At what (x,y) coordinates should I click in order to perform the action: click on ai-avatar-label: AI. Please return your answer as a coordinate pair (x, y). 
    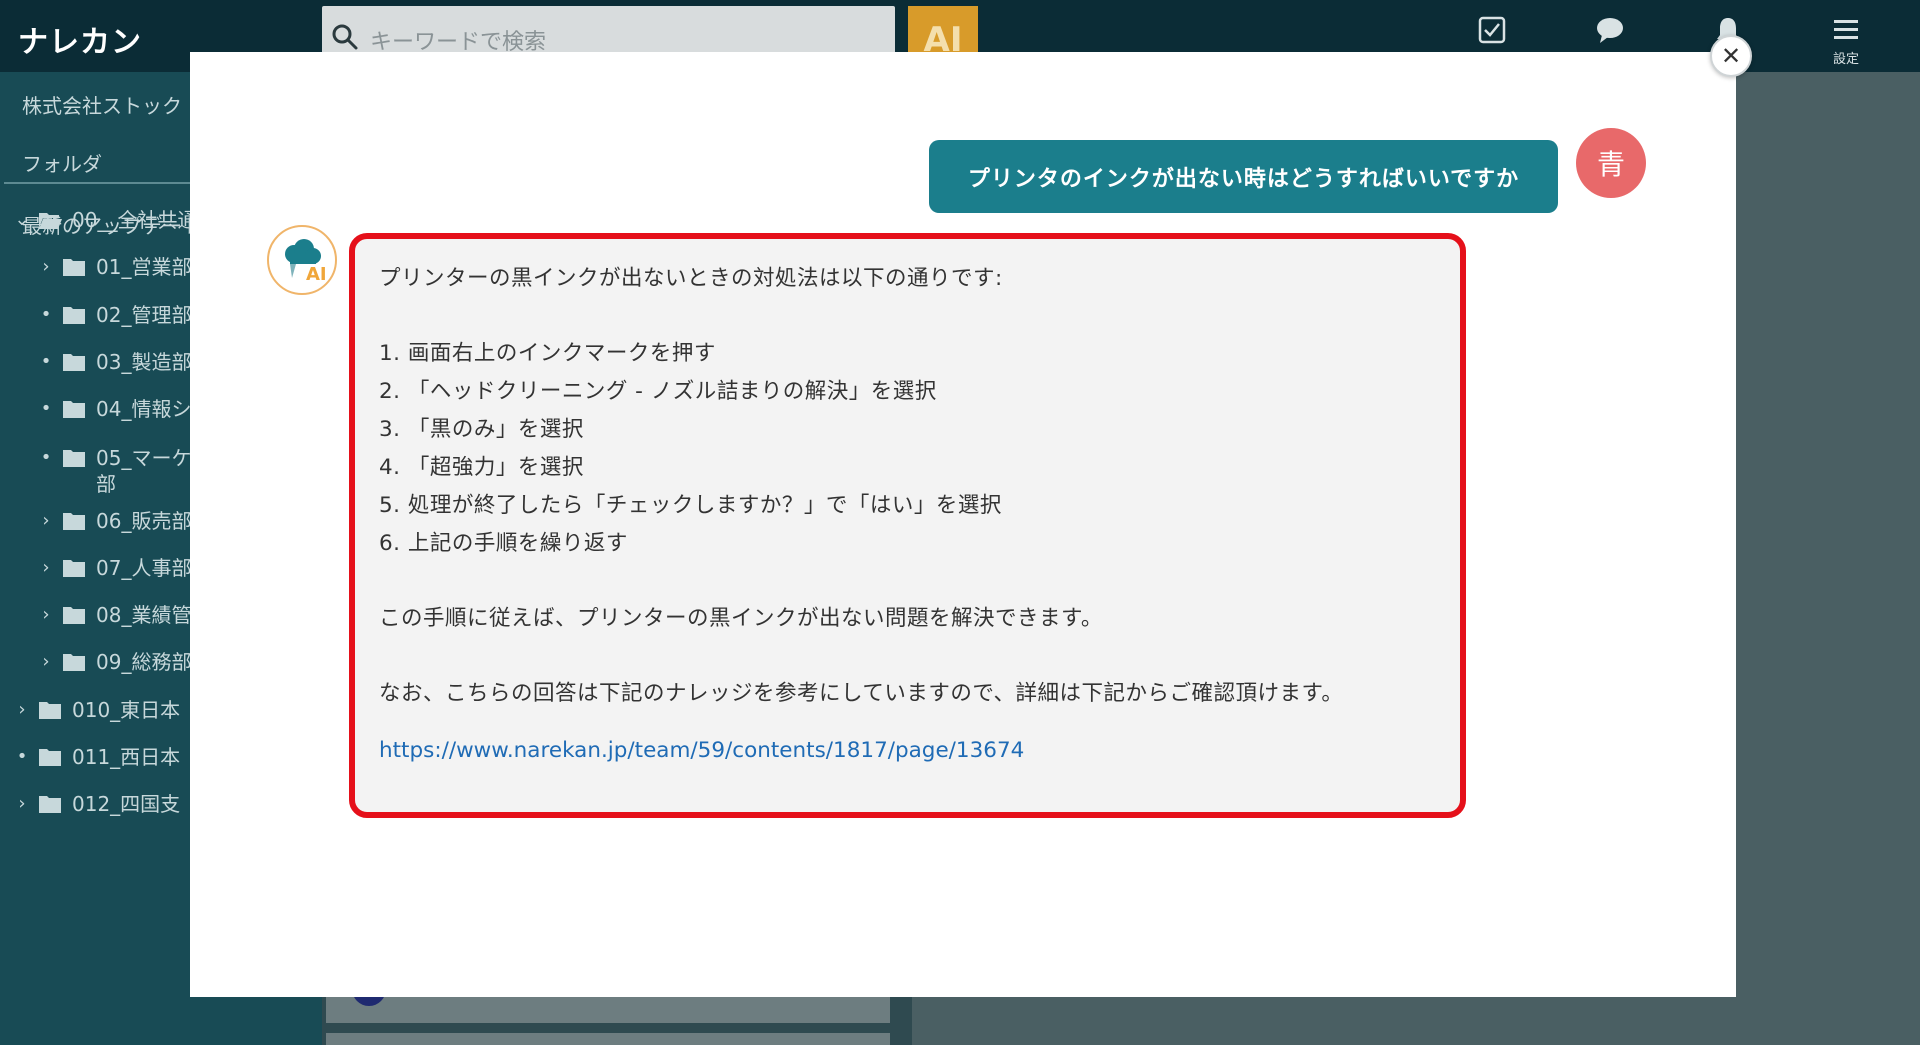
    Looking at the image, I should click on (316, 274).